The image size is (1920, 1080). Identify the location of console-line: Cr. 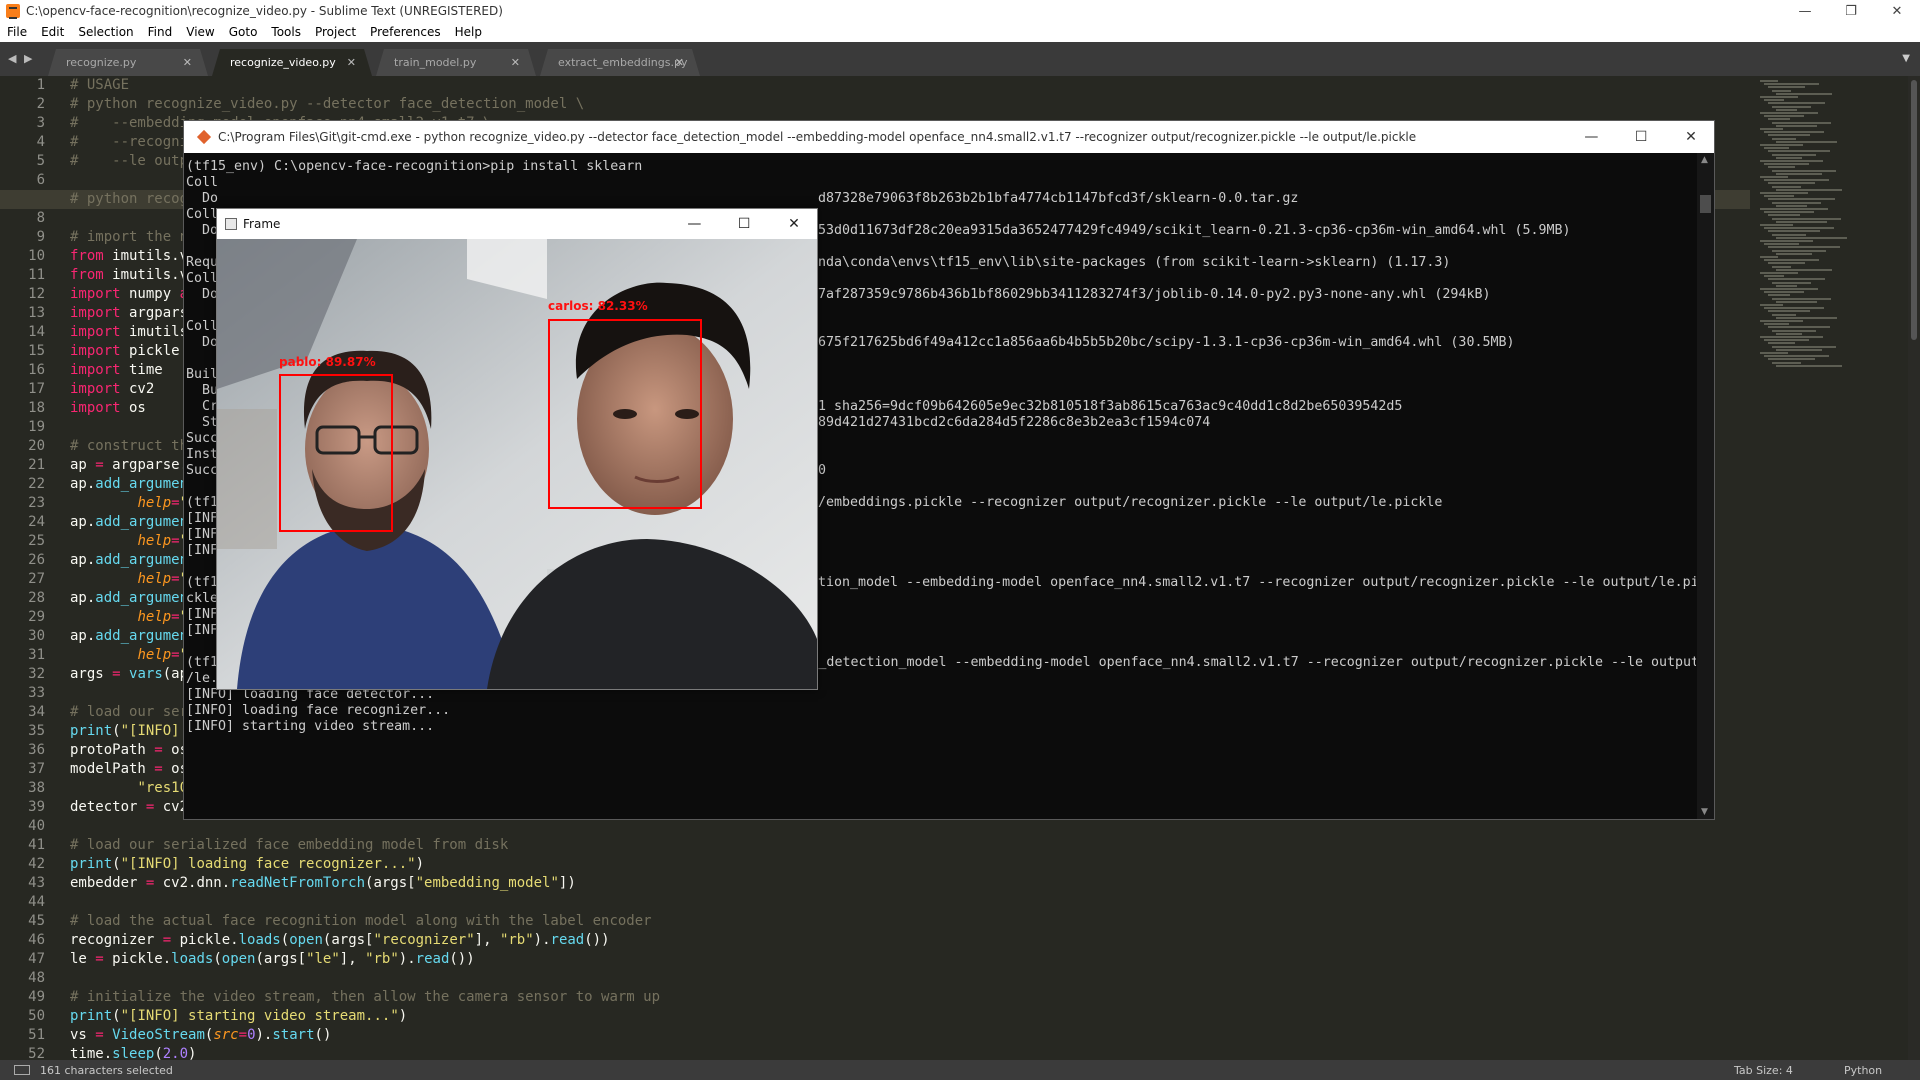
(202, 406).